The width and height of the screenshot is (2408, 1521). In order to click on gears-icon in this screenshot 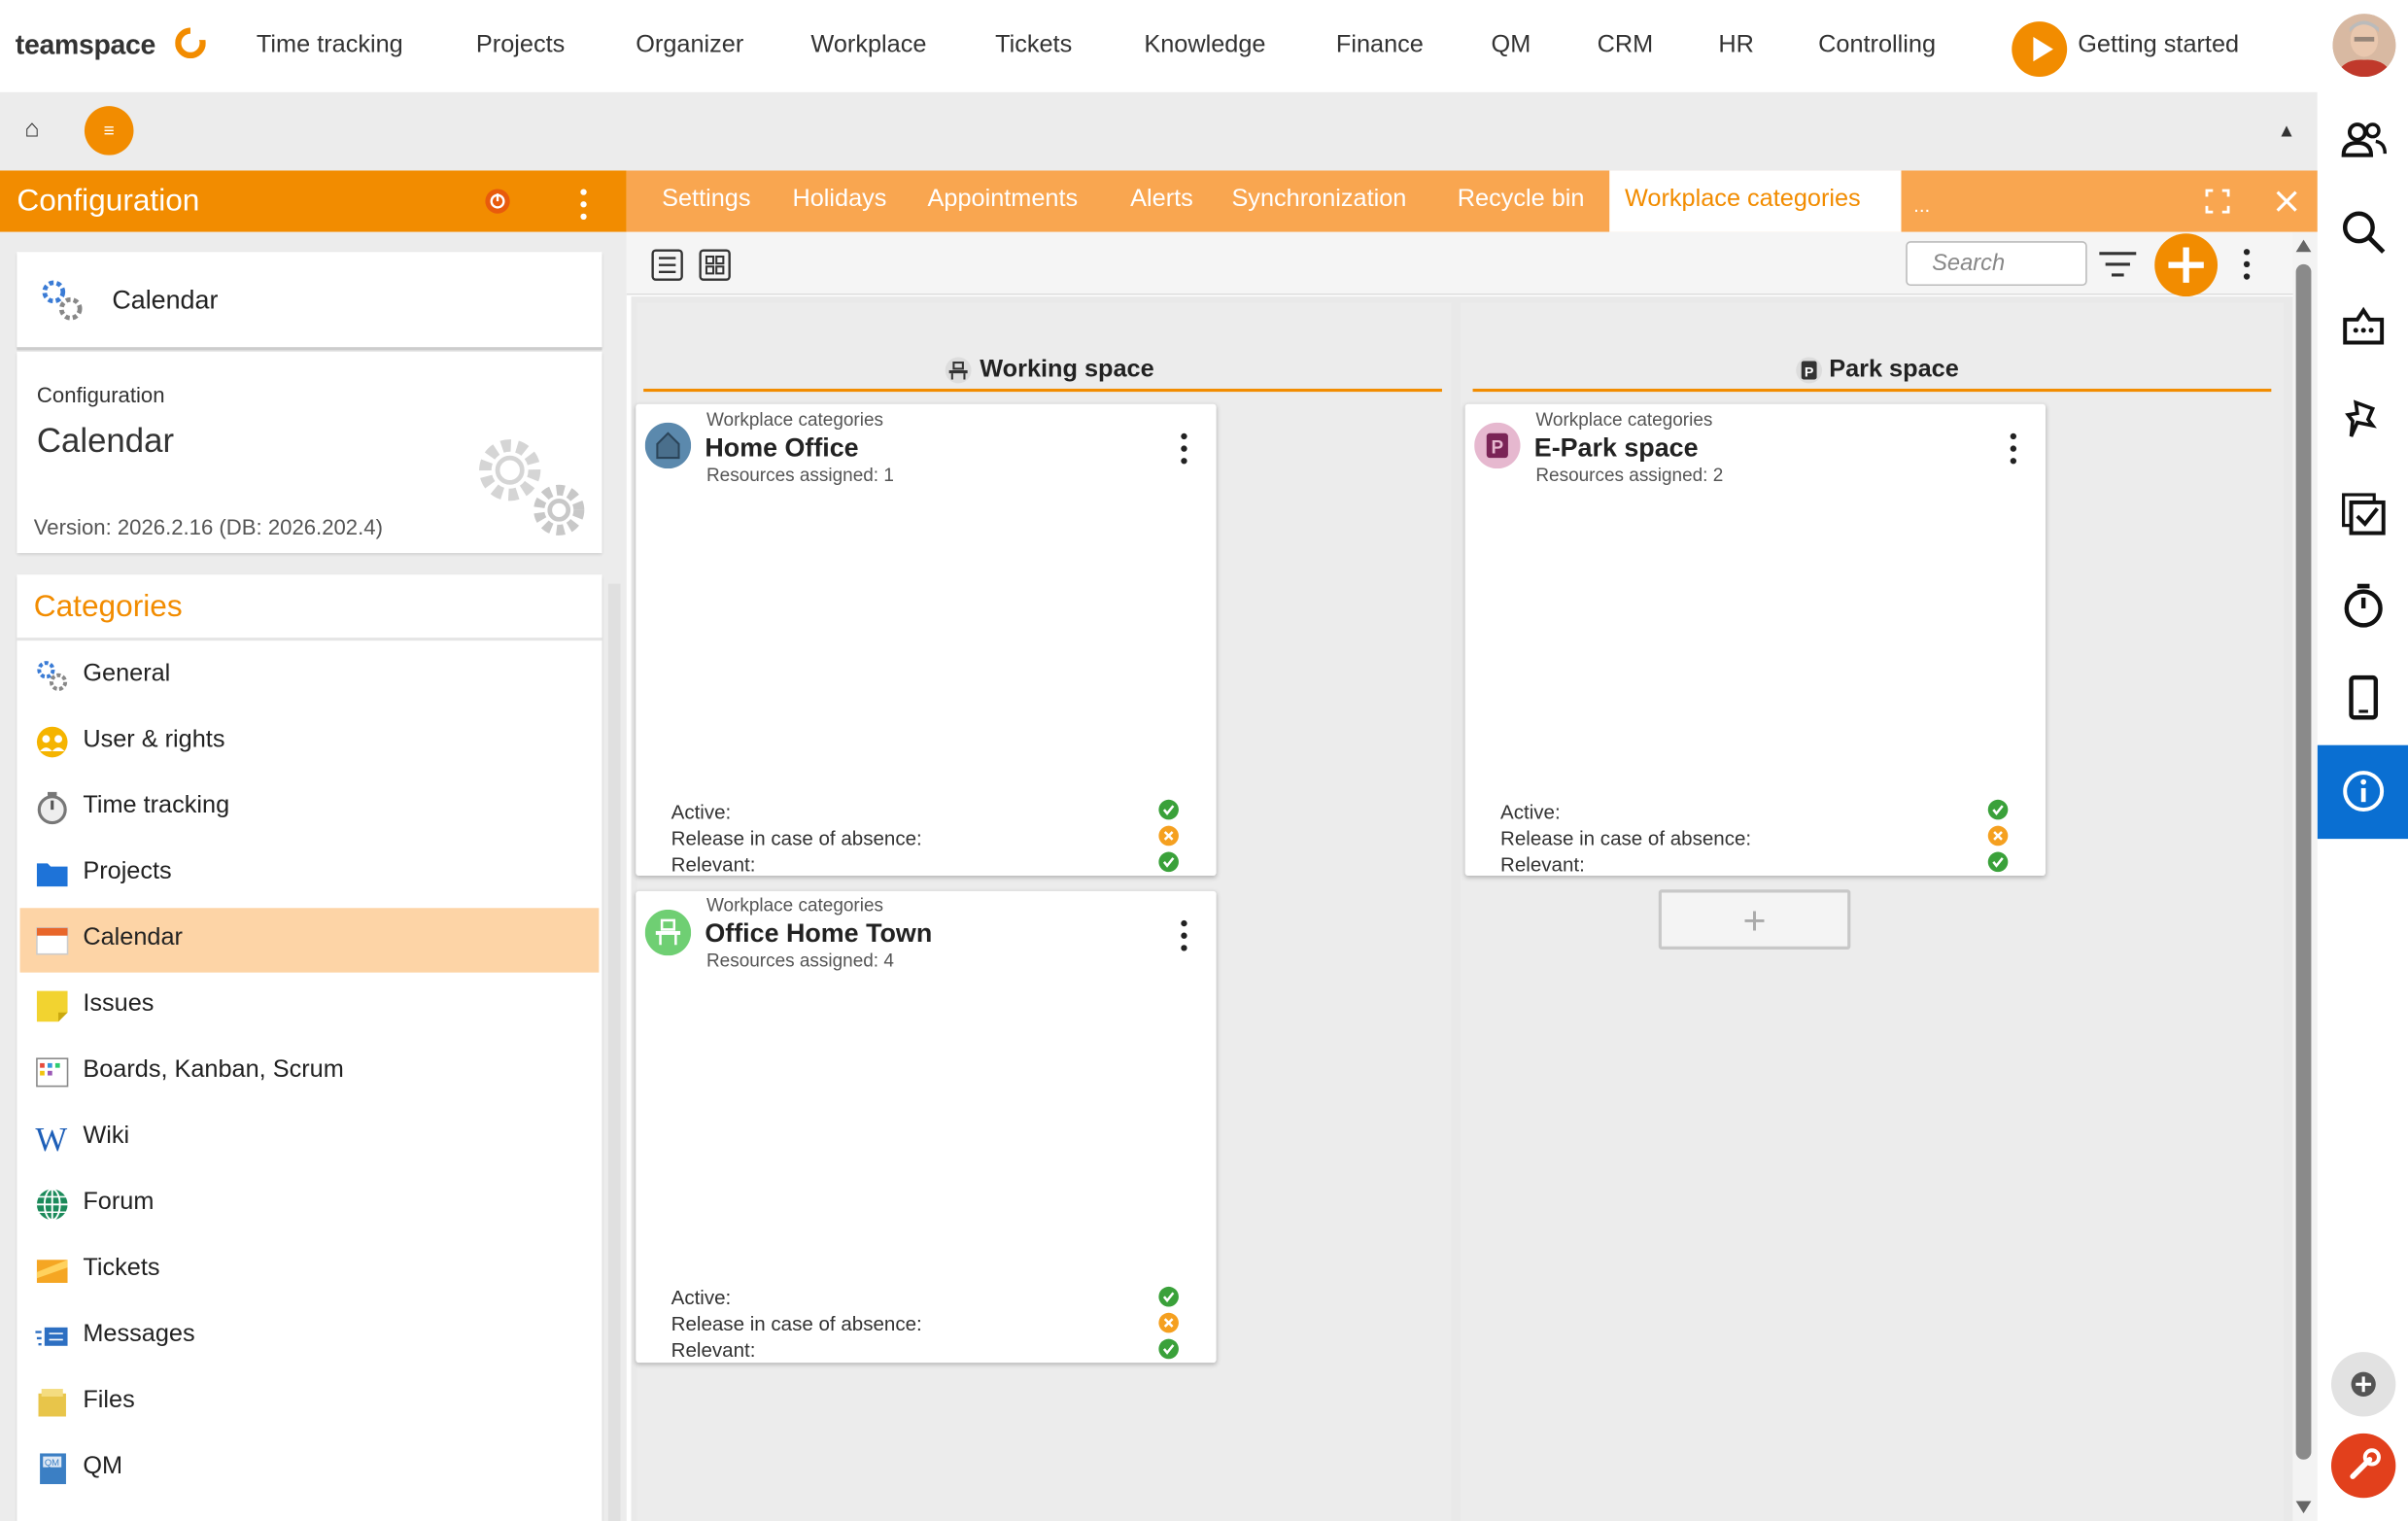, I will do `click(52, 676)`.